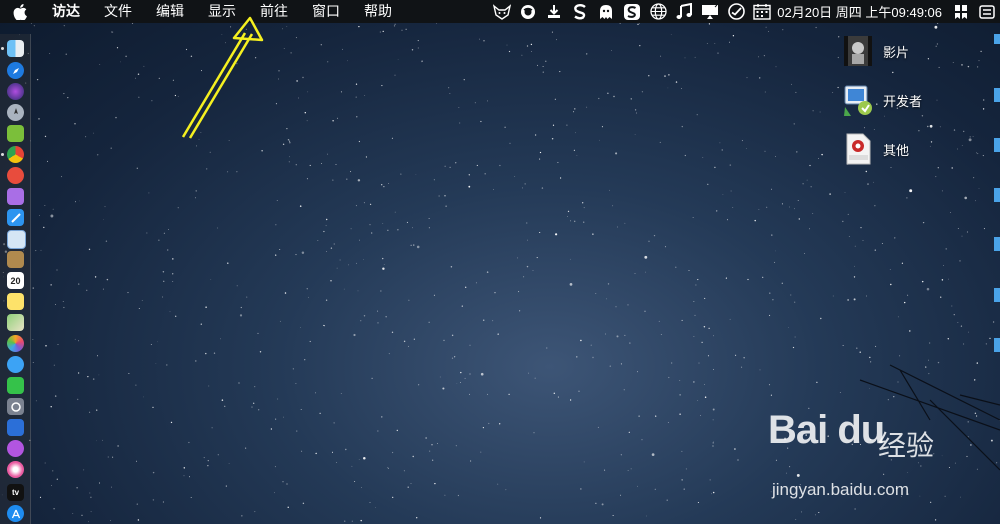 This screenshot has width=1000, height=524. I want to click on baidu-watermark: Bai du 经验 jingyan.baidu.com, so click(868, 458).